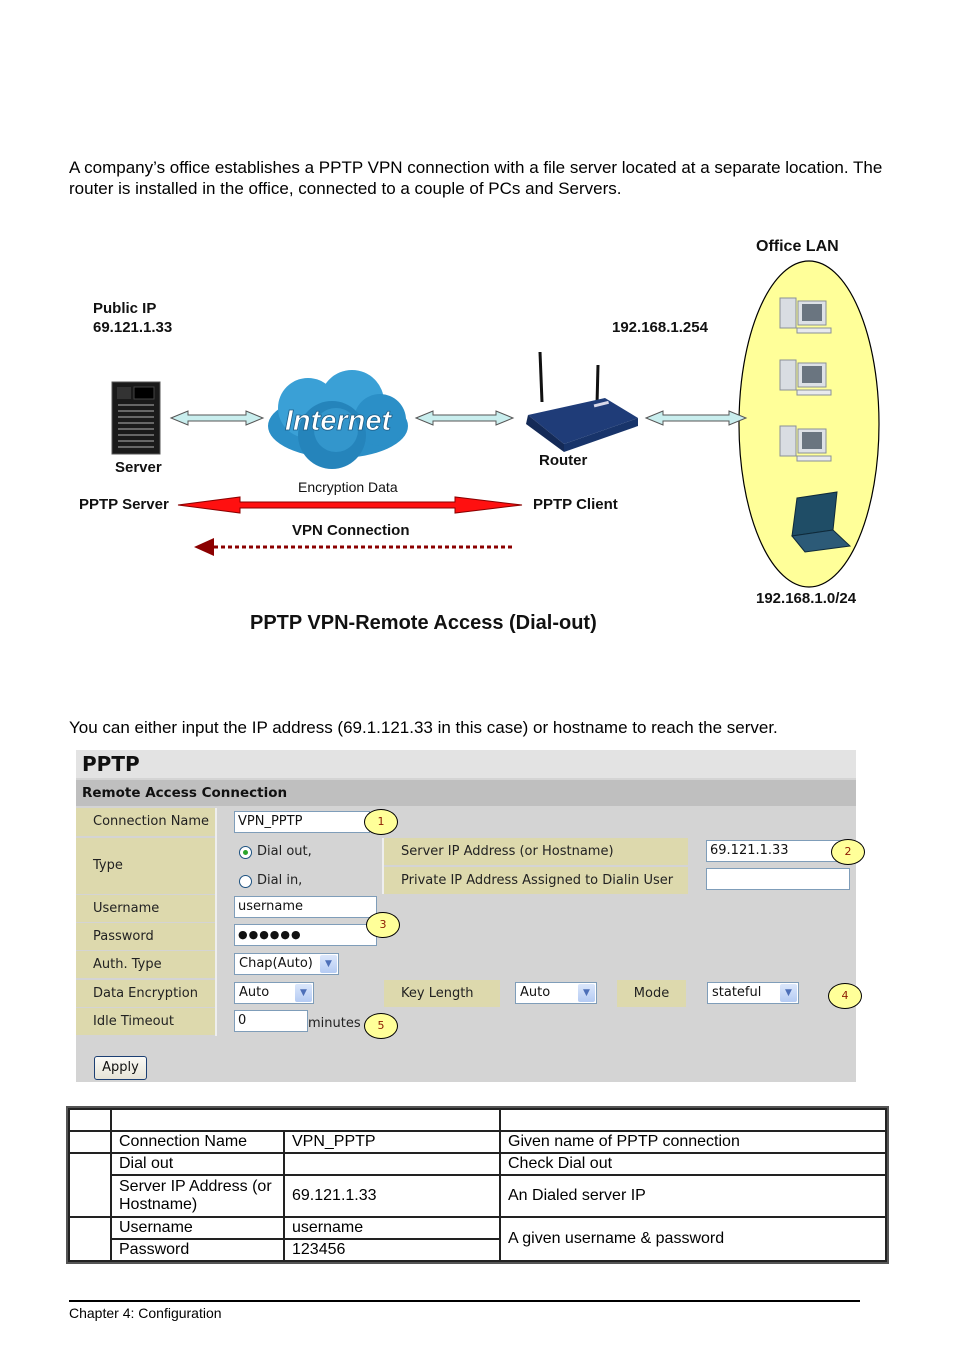 This screenshot has height=1351, width=954. What do you see at coordinates (245, 881) in the screenshot?
I see `dial-in-radio` at bounding box center [245, 881].